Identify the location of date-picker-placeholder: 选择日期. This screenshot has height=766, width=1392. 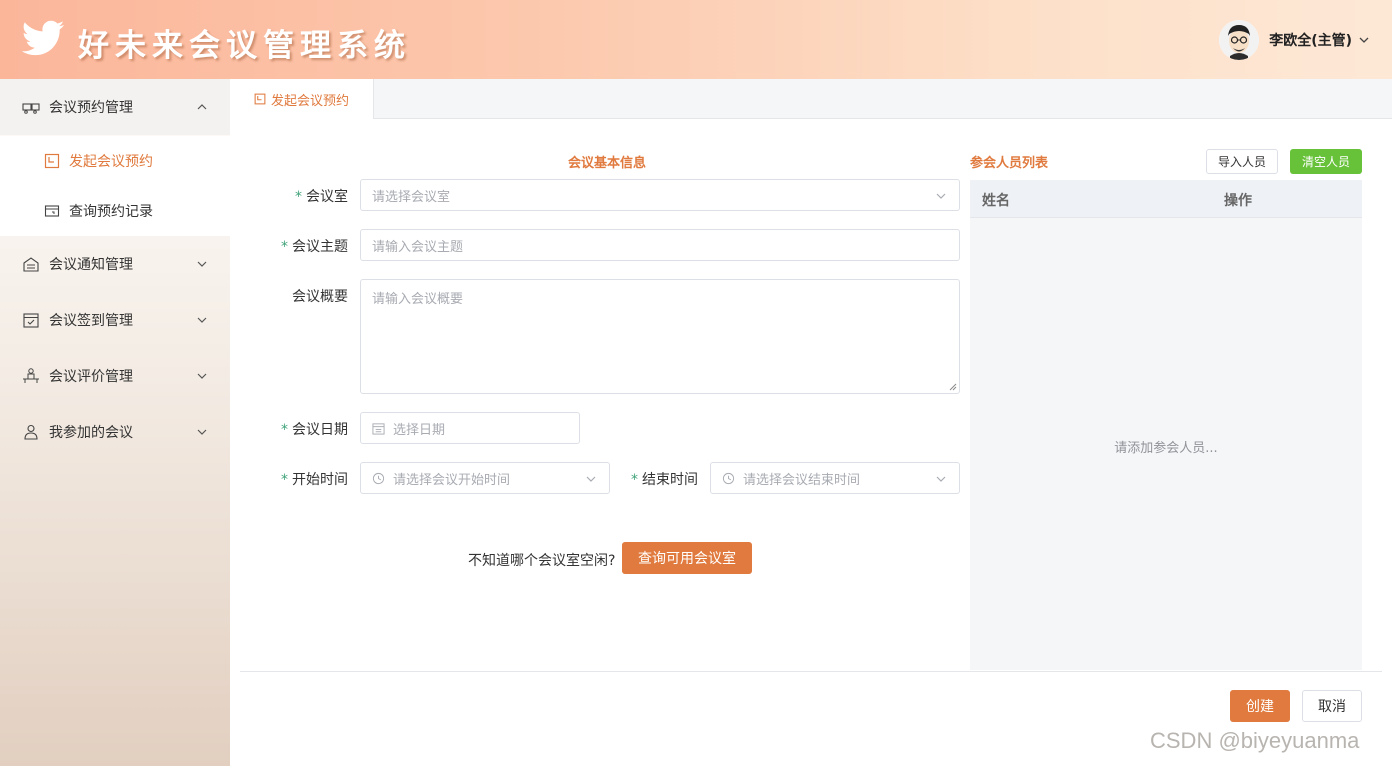
(419, 430).